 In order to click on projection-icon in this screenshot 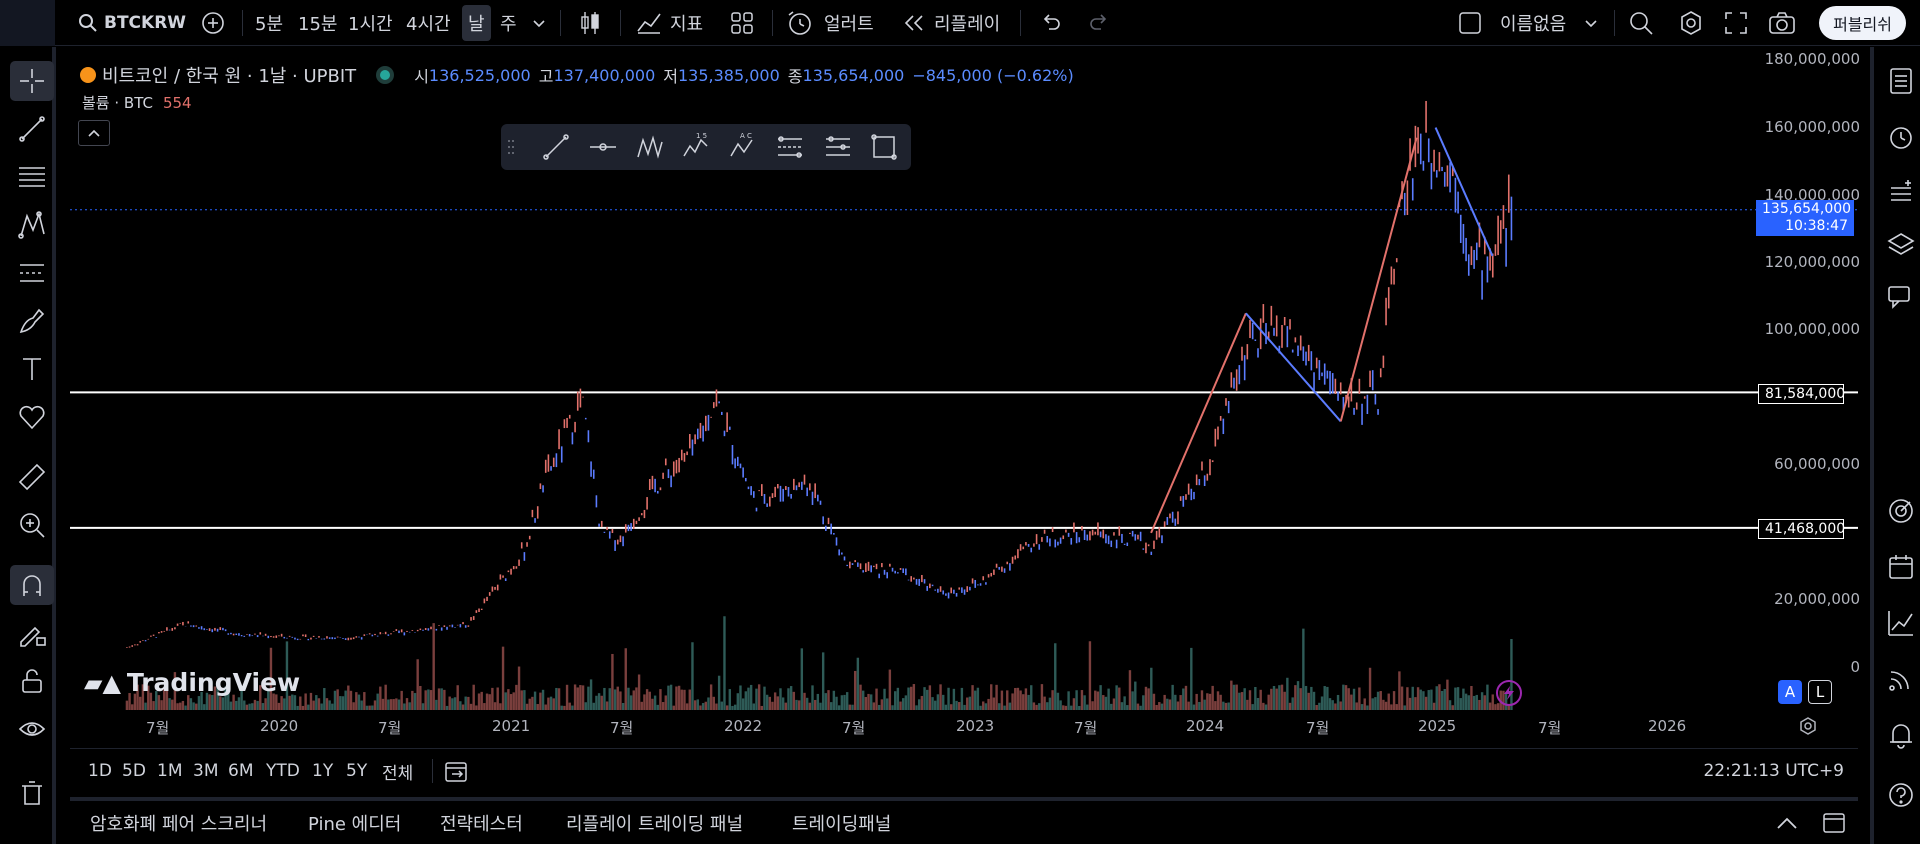, I will do `click(32, 273)`.